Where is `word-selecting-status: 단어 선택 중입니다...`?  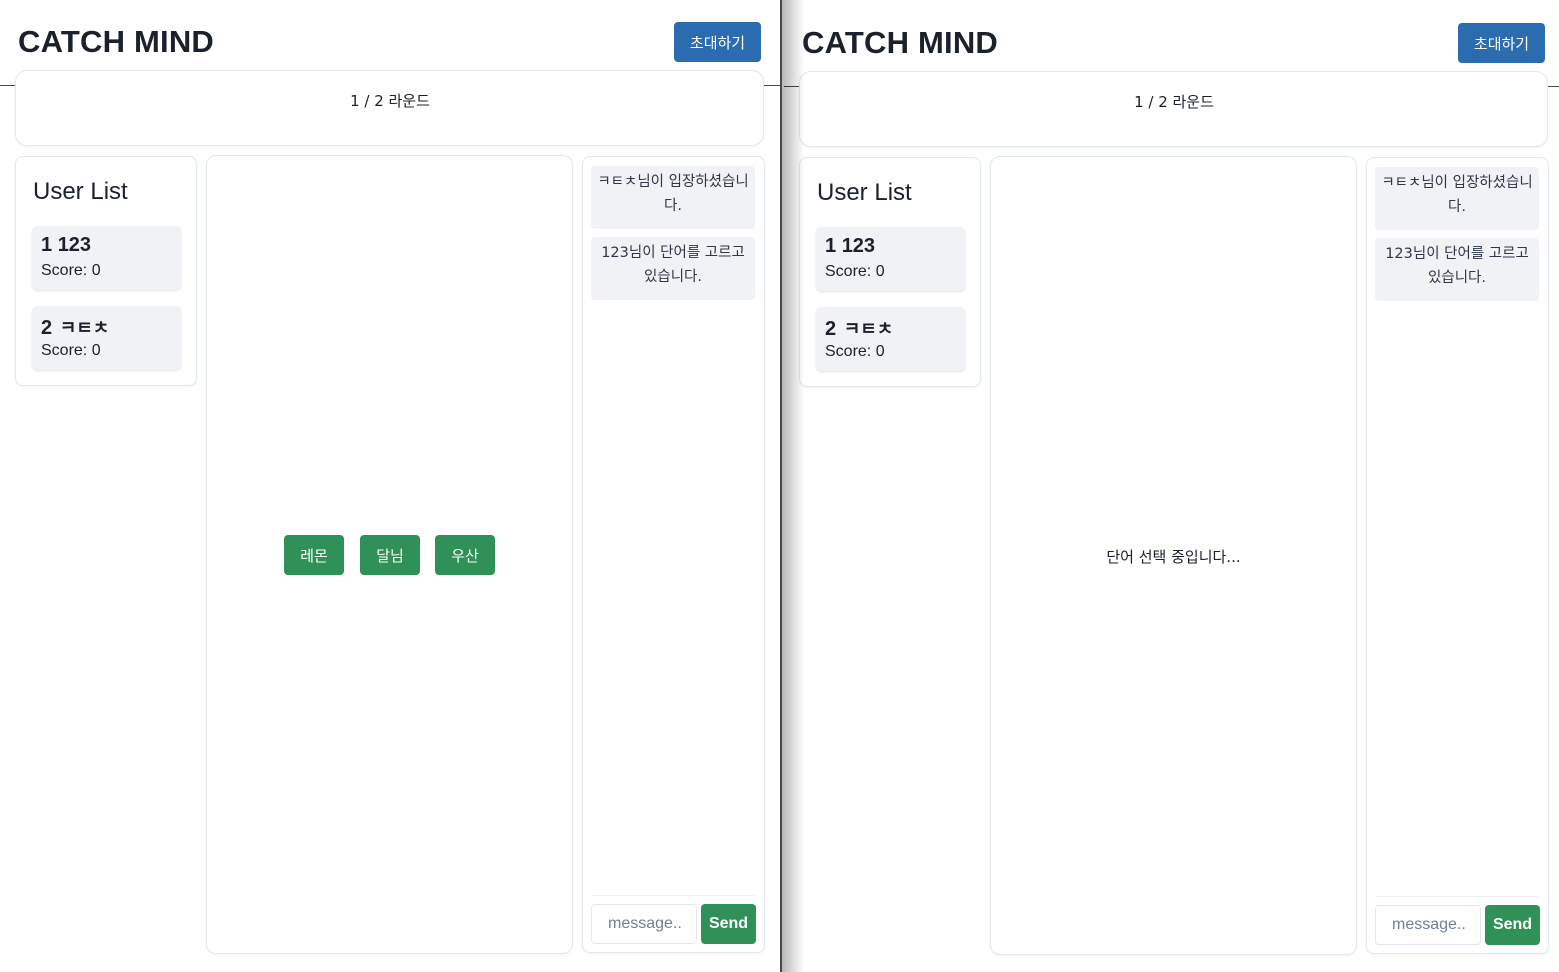 word-selecting-status: 단어 선택 중입니다... is located at coordinates (1173, 557).